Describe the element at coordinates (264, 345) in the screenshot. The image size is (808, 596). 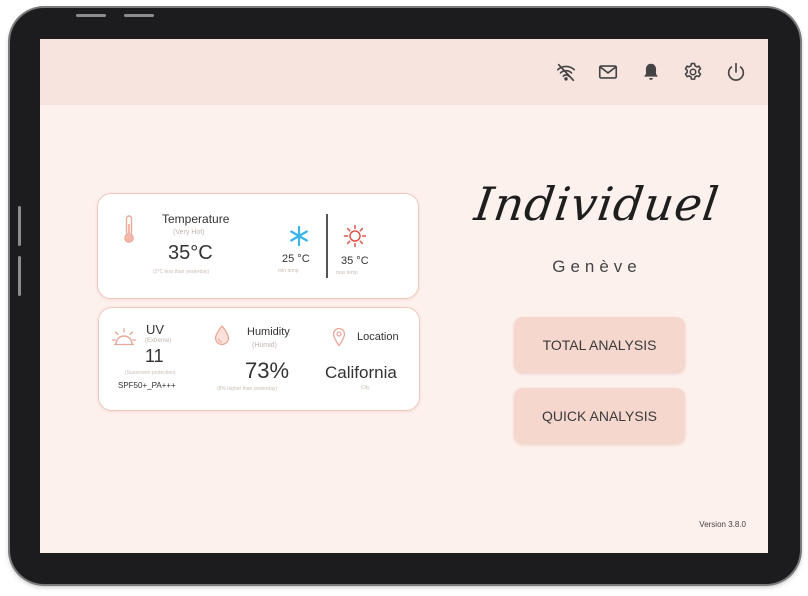
I see `humidity-status: (Humid)` at that location.